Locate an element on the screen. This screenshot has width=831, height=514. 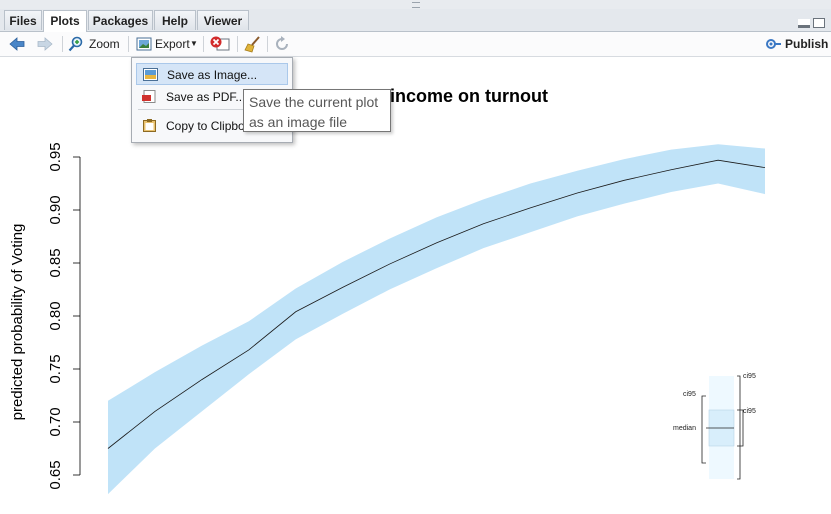
broom-icon is located at coordinates (252, 44).